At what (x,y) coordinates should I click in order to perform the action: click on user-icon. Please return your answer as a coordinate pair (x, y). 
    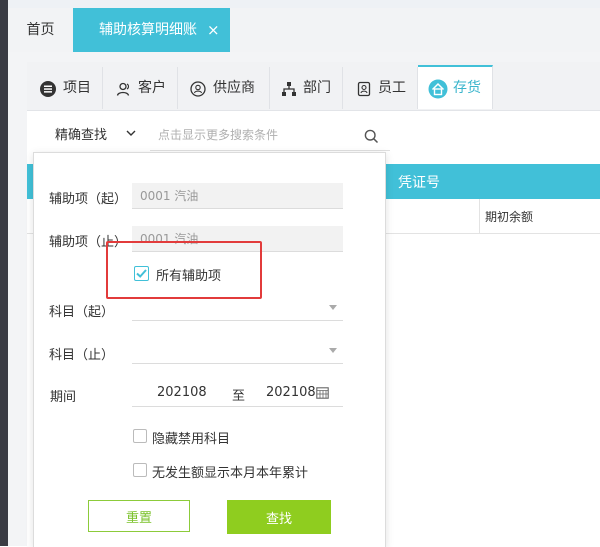
    Looking at the image, I should click on (123, 89).